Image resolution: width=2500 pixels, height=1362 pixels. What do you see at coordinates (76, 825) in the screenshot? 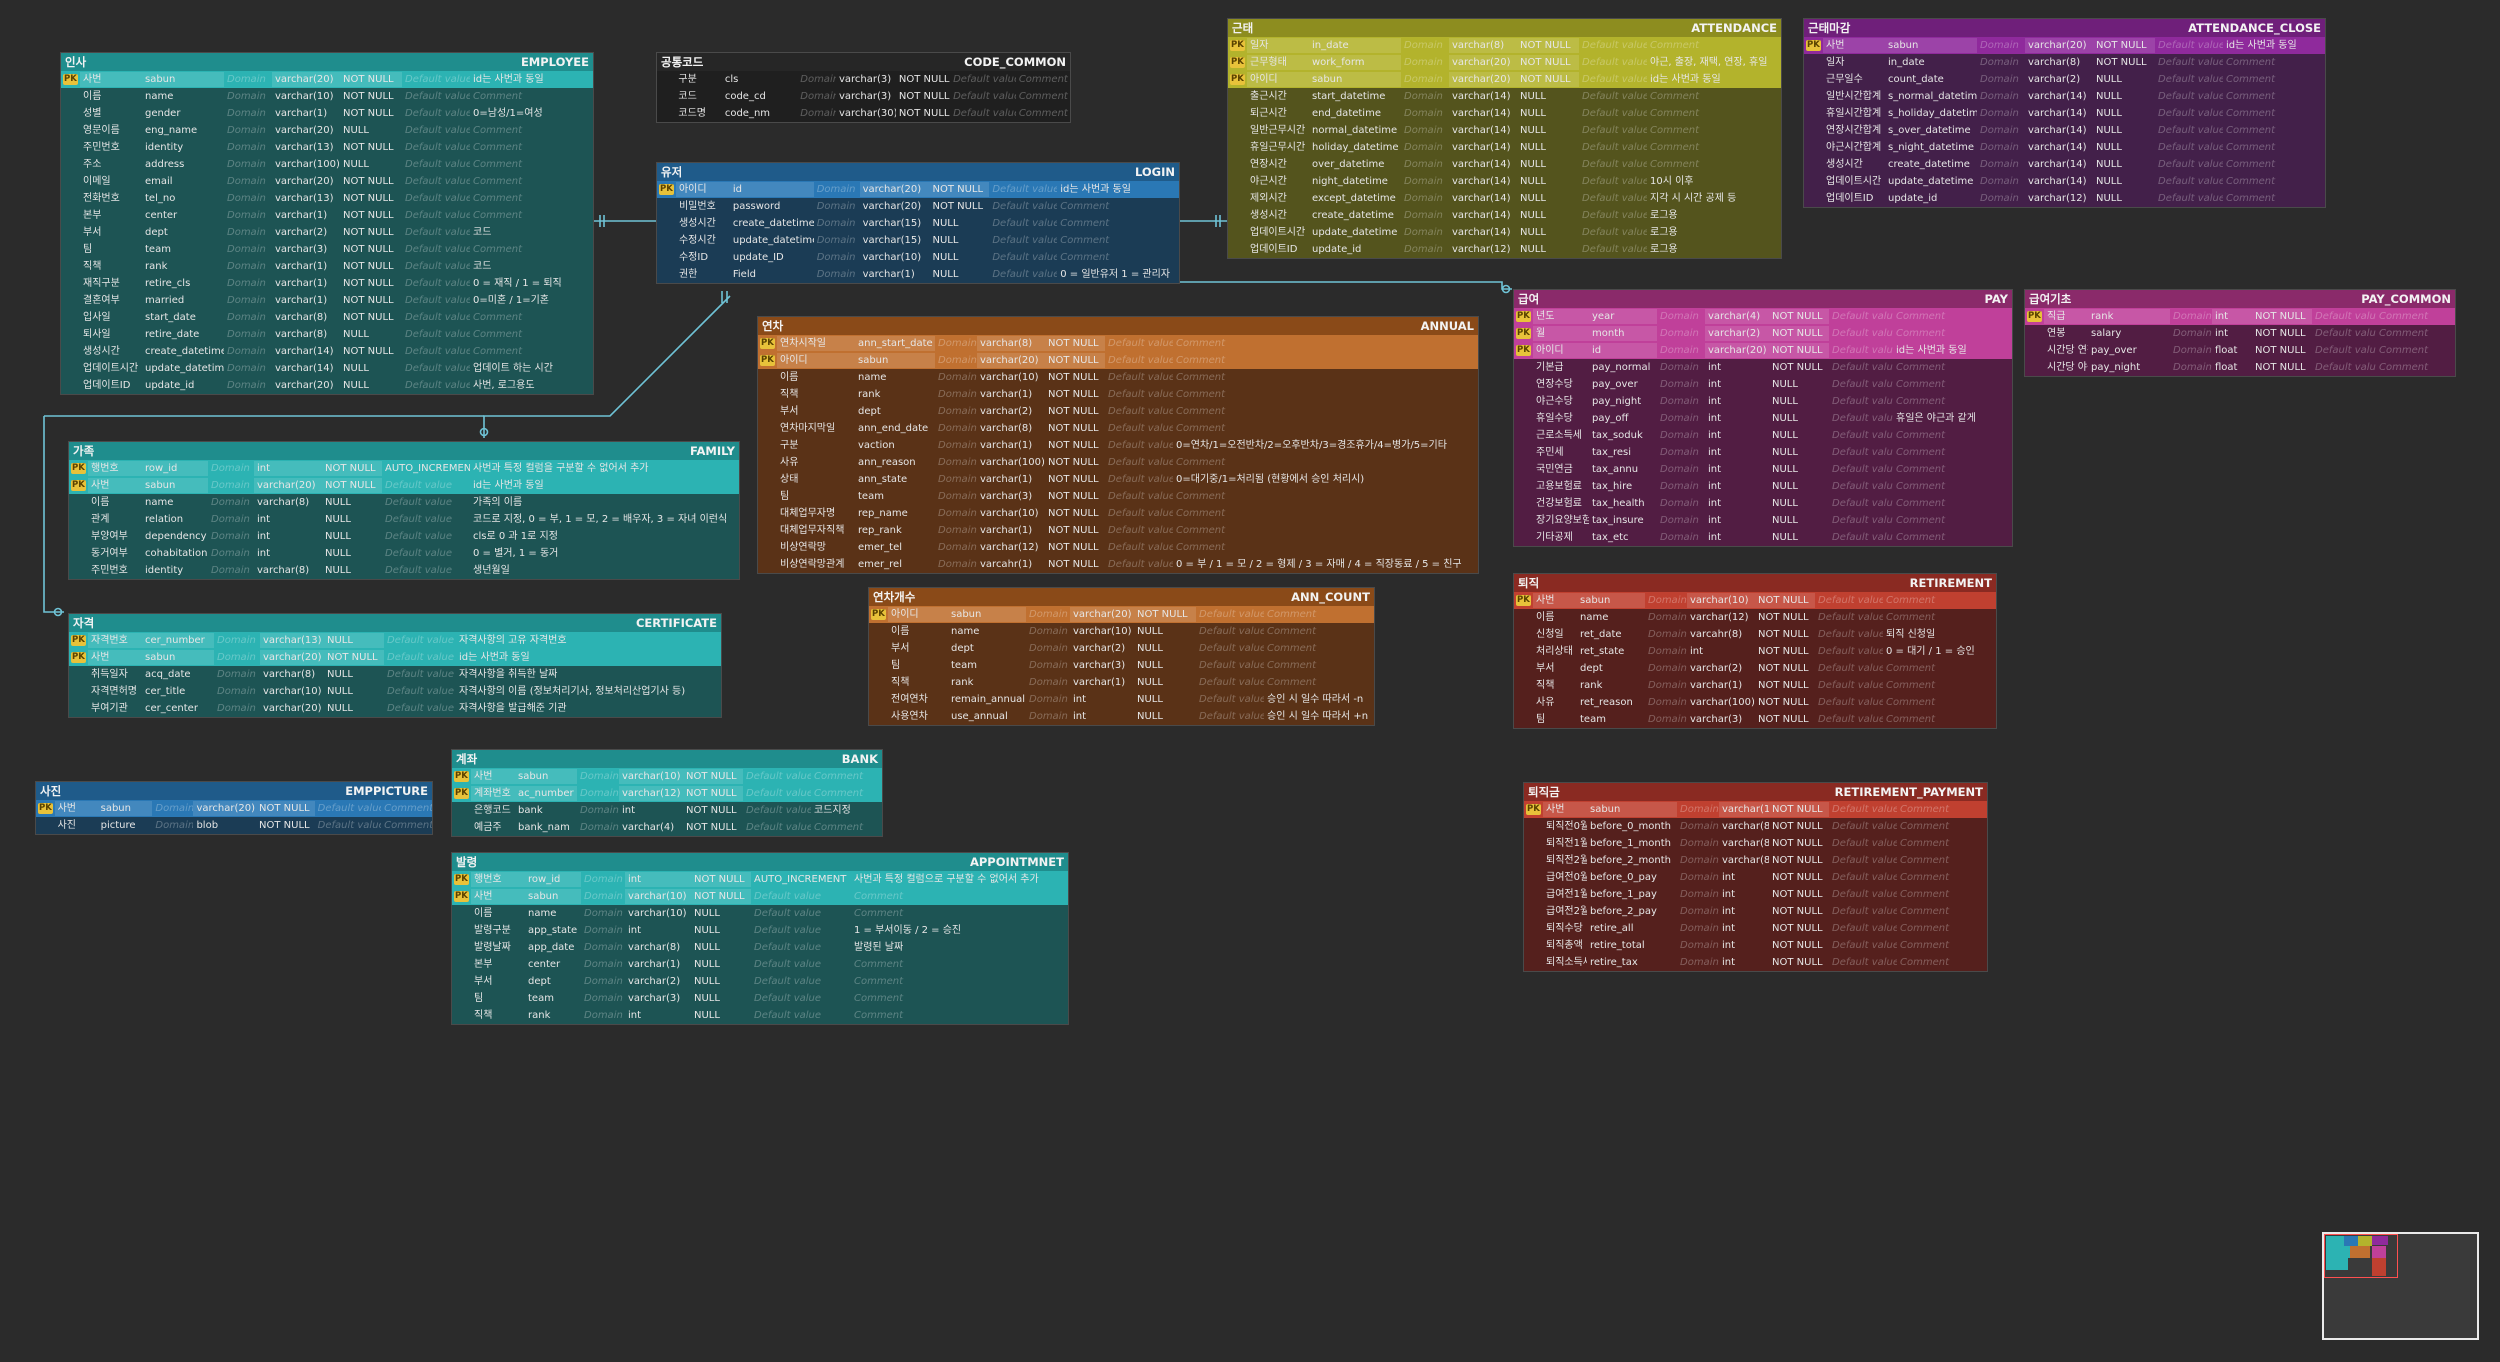
I see `column-logical-name: 사진` at bounding box center [76, 825].